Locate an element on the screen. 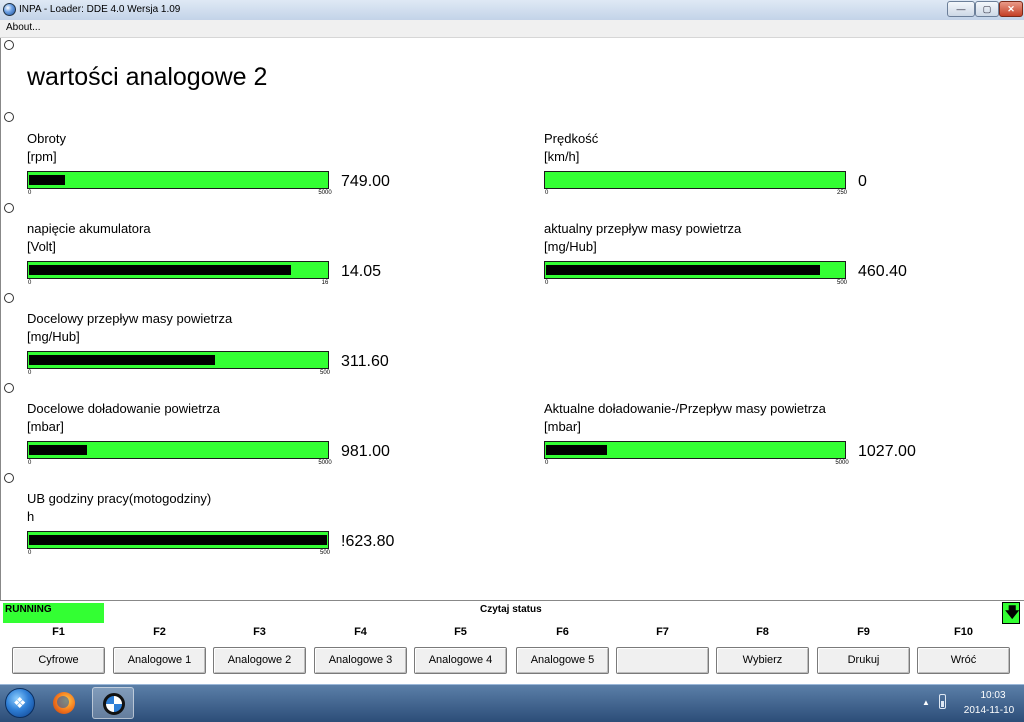 This screenshot has height=722, width=1024. tray-show-hidden-icon: ▲ is located at coordinates (926, 702).